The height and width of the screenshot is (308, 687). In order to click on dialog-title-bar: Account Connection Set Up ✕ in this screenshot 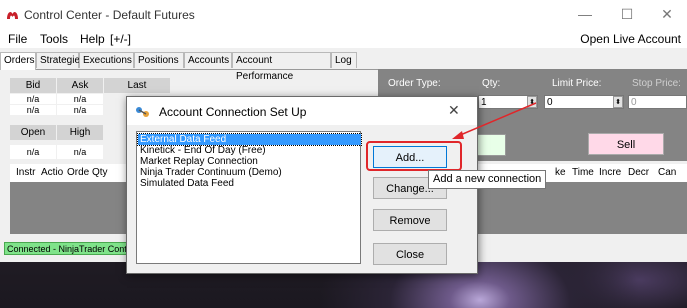, I will do `click(302, 111)`.